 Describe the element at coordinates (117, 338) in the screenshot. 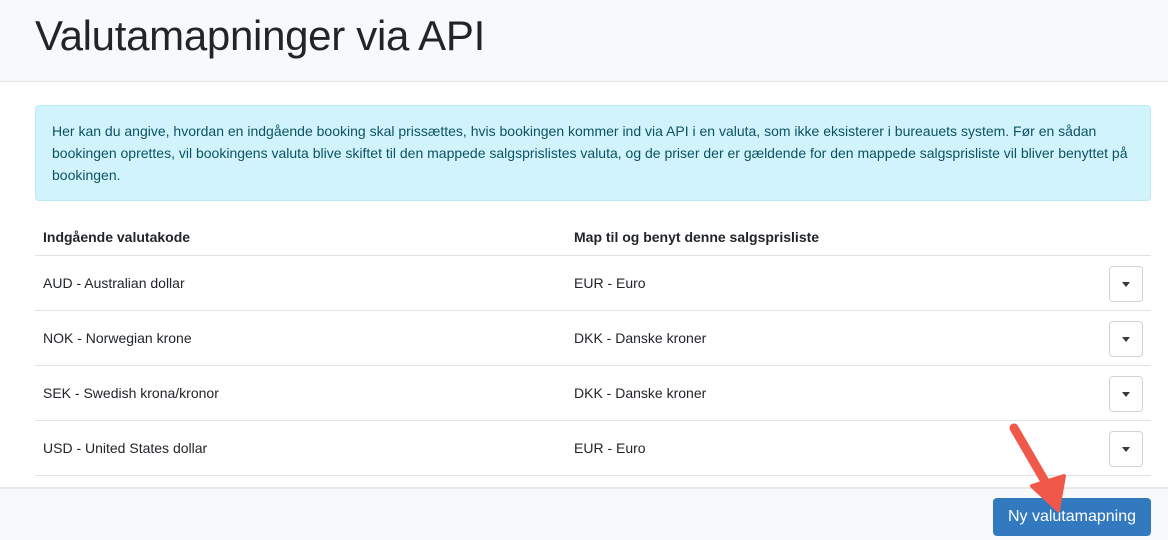

I see `incoming-currency: NOK - Norwegian krone` at that location.